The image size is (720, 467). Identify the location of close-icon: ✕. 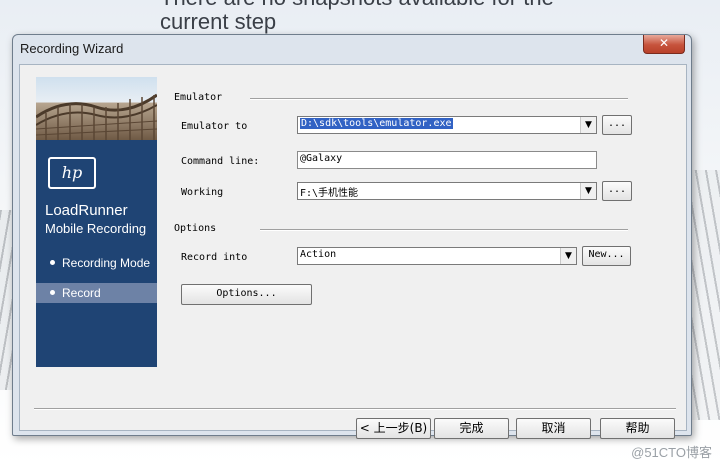
(664, 43).